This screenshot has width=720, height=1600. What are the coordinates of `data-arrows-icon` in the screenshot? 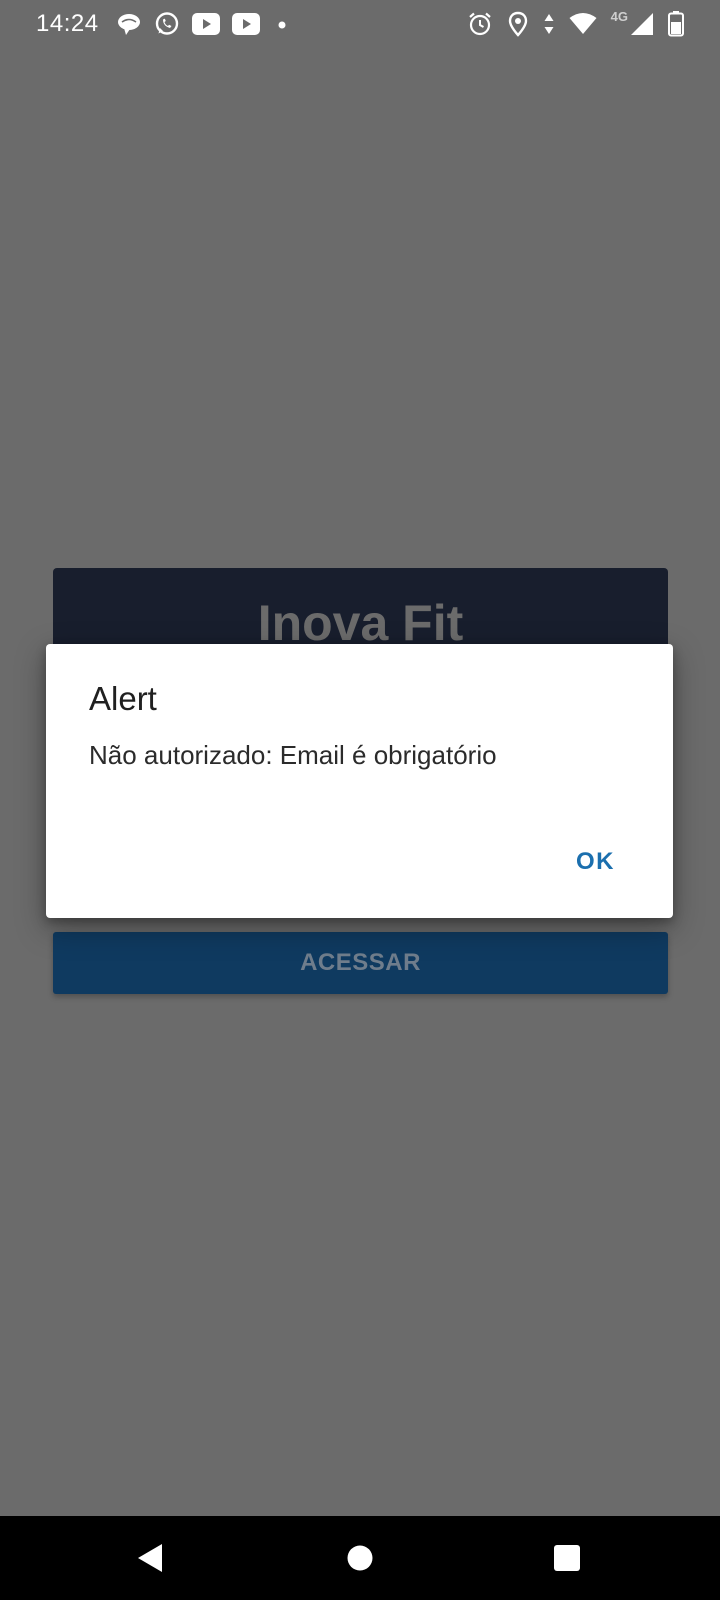 It's located at (549, 24).